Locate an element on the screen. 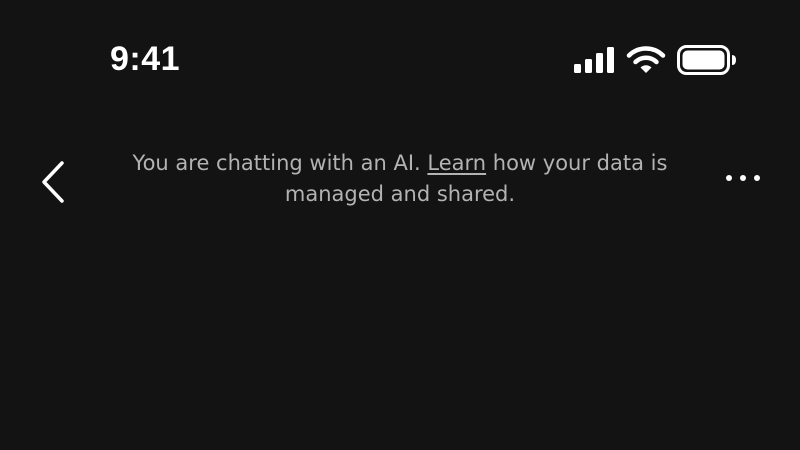  back-button is located at coordinates (54, 182).